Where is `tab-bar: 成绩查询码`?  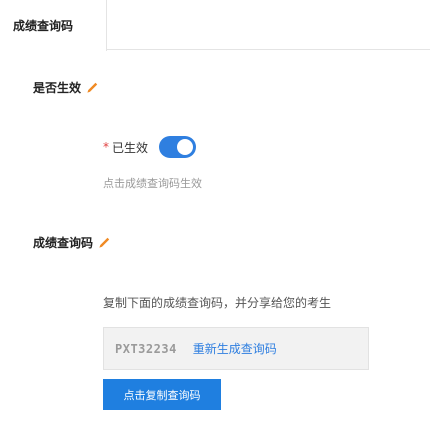
tab-bar: 成绩查询码 is located at coordinates (215, 25).